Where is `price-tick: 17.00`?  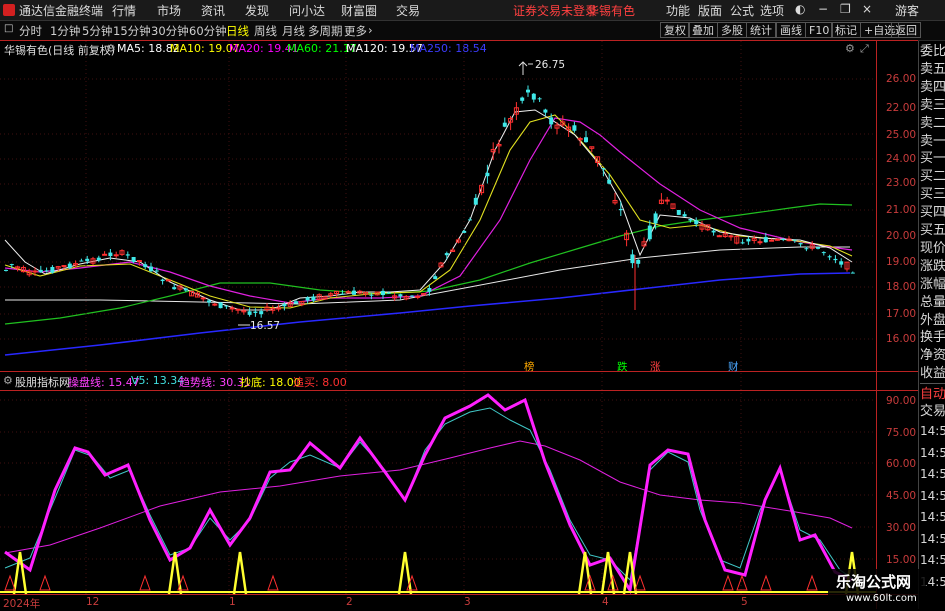
price-tick: 17.00 is located at coordinates (901, 314).